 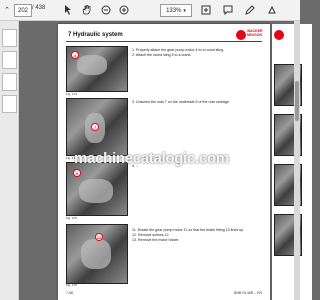 I want to click on thumbnail-panel, so click(x=9, y=160).